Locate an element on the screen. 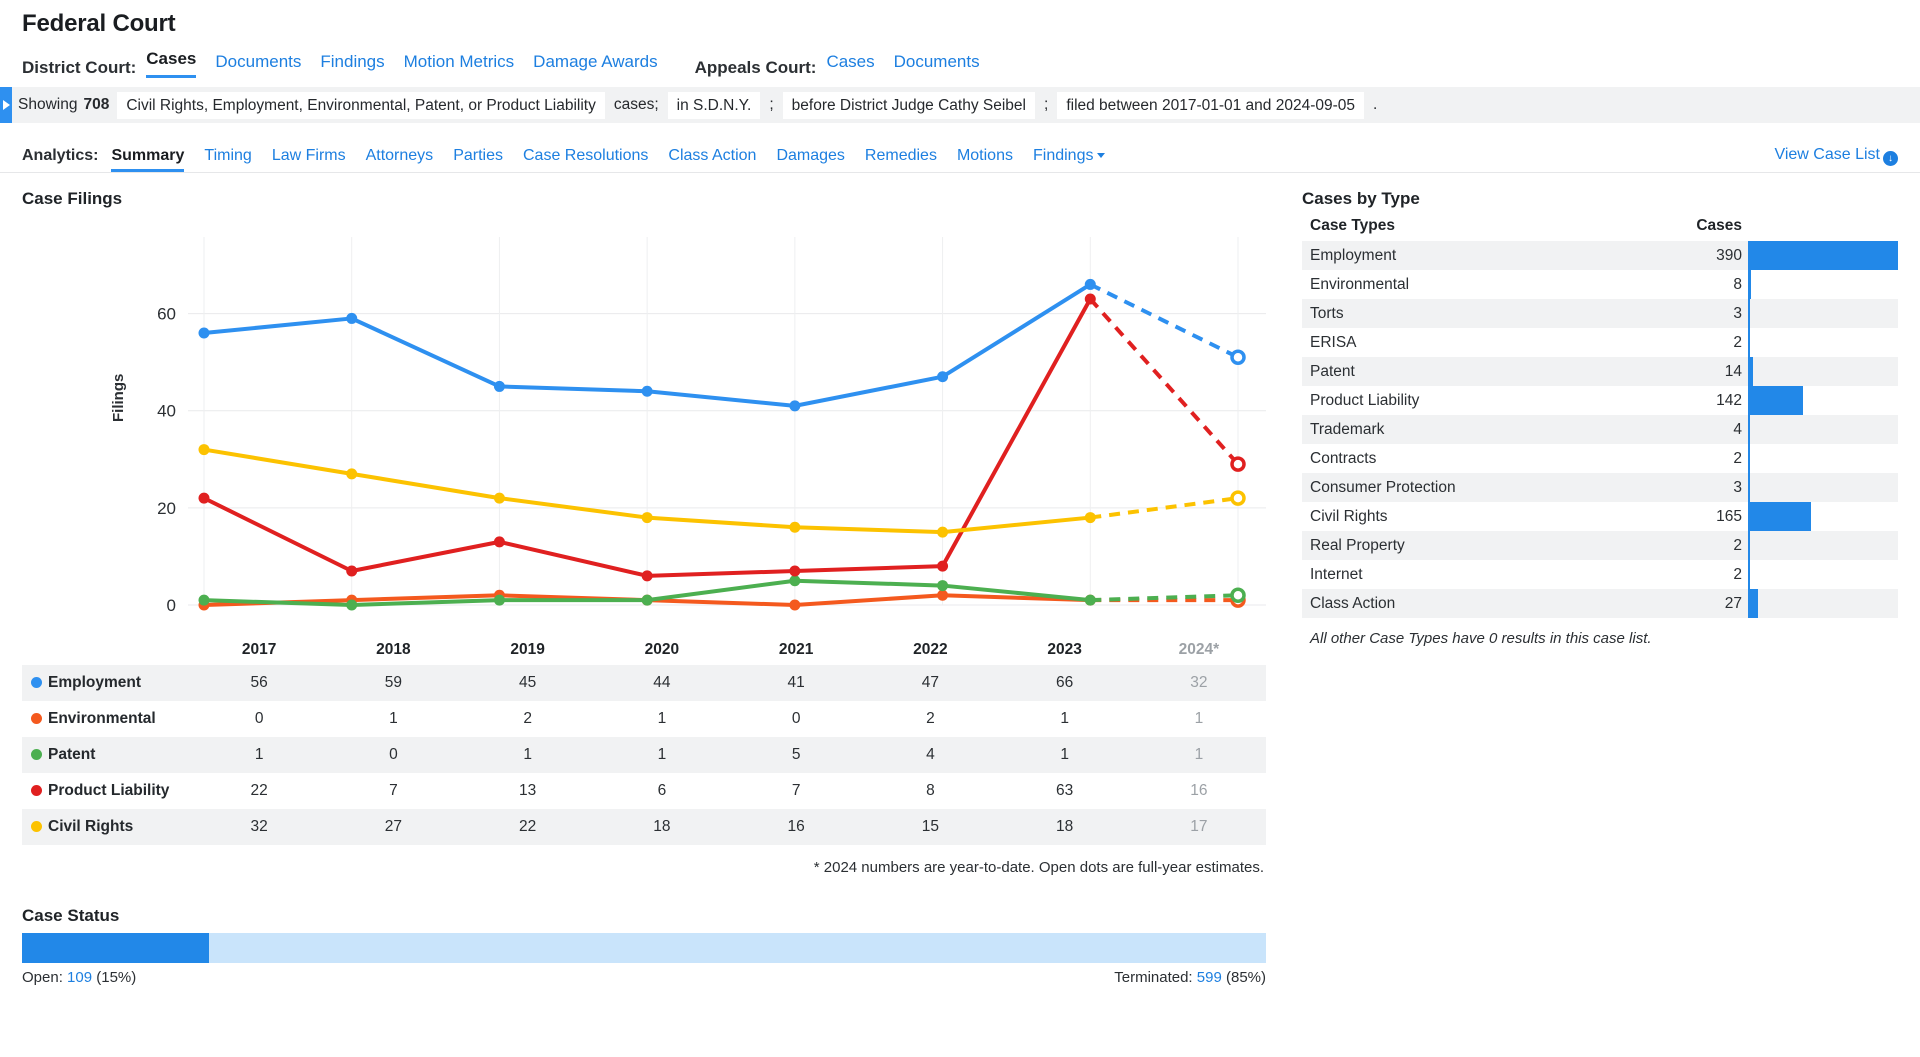  cases-by-type-row: Trademark 4 is located at coordinates (1600, 429).